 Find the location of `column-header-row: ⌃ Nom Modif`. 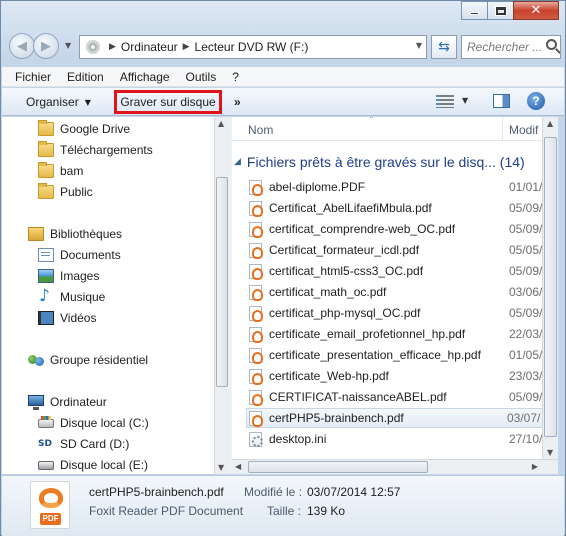

column-header-row: ⌃ Nom Modif is located at coordinates (387, 129).